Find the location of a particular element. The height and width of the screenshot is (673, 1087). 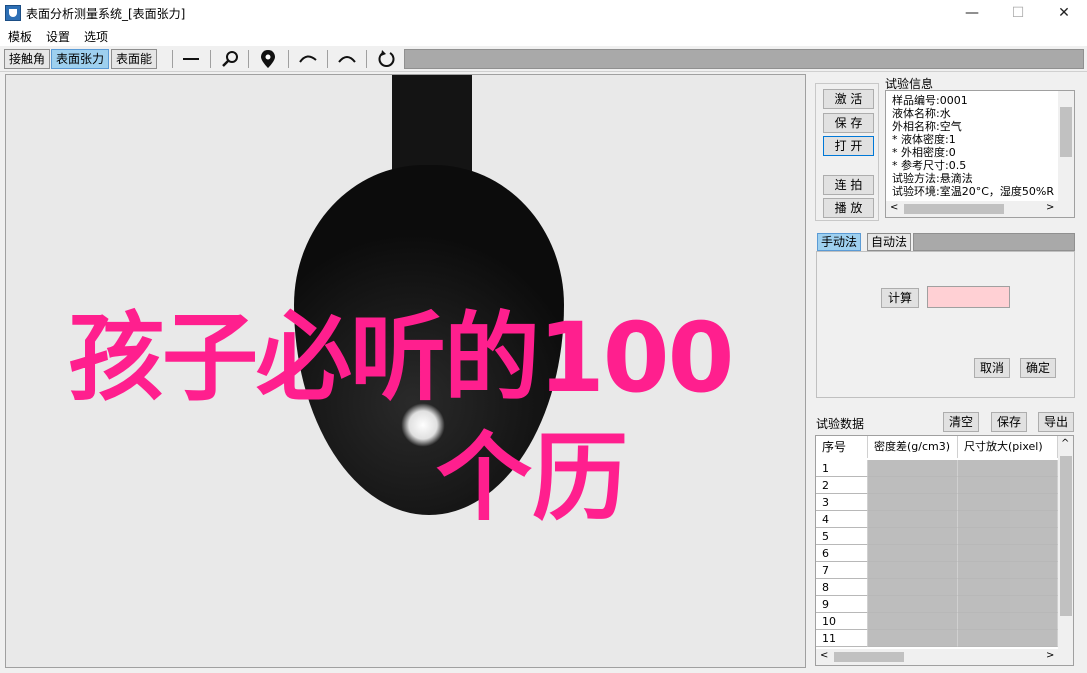

grid-horizontal-scrollbar: < > is located at coordinates (944, 657).